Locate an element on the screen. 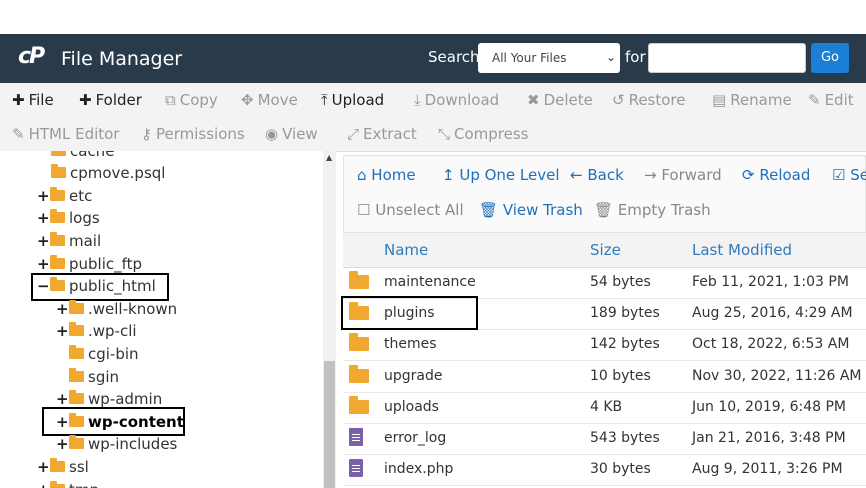  table-row: index.php 30 bytes Aug 9, 2011, 3:26 PM is located at coordinates (604, 470).